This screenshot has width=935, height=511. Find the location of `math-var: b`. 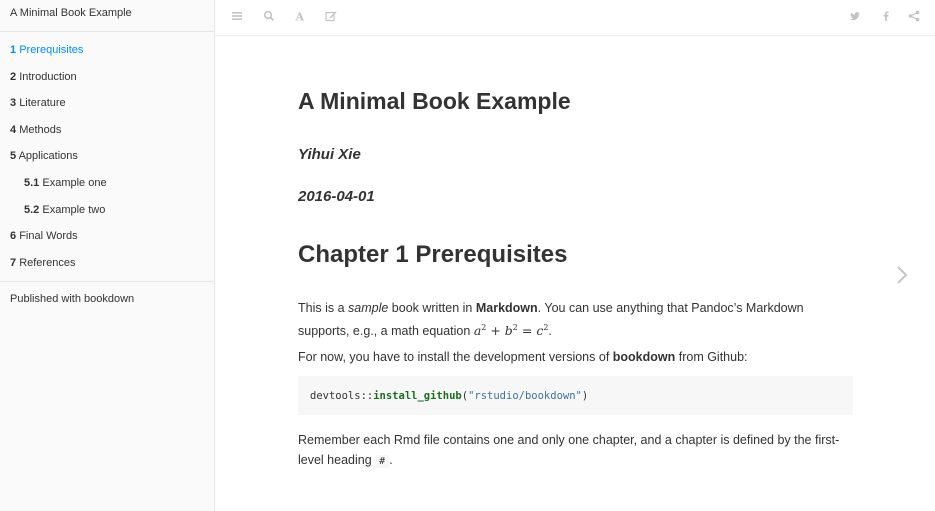

math-var: b is located at coordinates (508, 331).